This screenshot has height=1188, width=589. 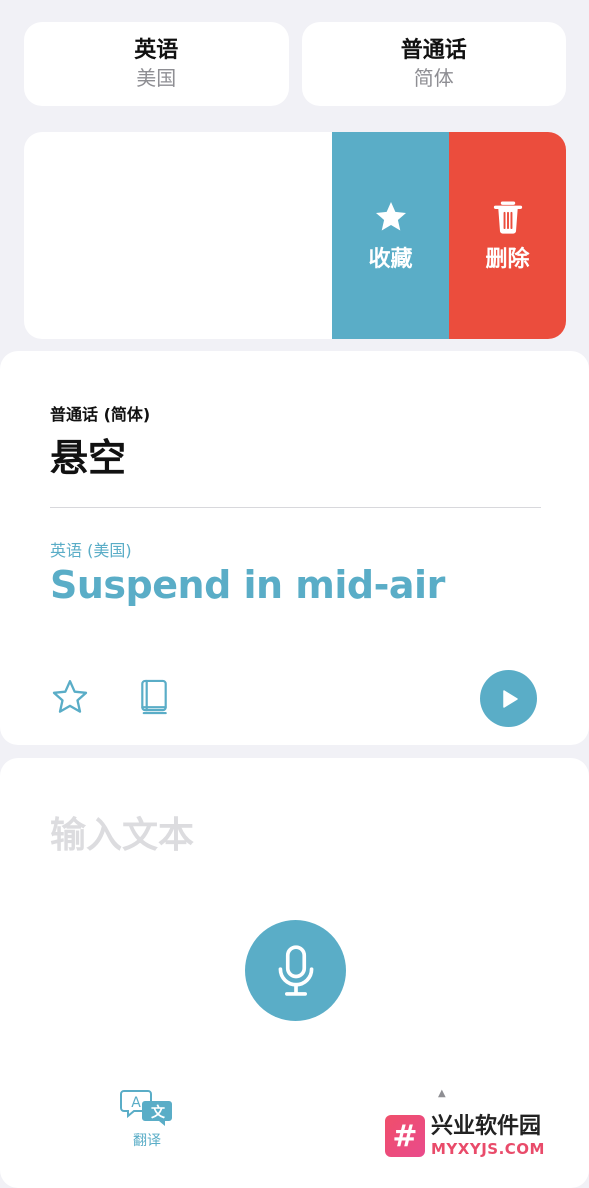 What do you see at coordinates (88, 458) in the screenshot?
I see `source-text: 悬空` at bounding box center [88, 458].